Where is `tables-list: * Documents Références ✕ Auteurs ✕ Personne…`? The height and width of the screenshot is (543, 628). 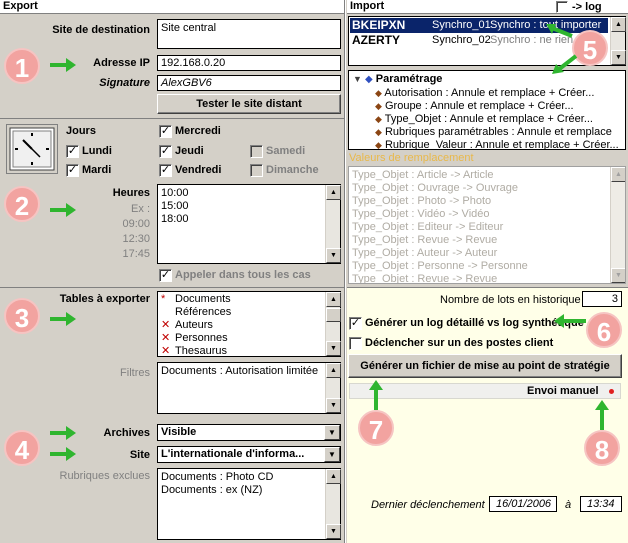
tables-list: * Documents Références ✕ Auteurs ✕ Personne… is located at coordinates (249, 324).